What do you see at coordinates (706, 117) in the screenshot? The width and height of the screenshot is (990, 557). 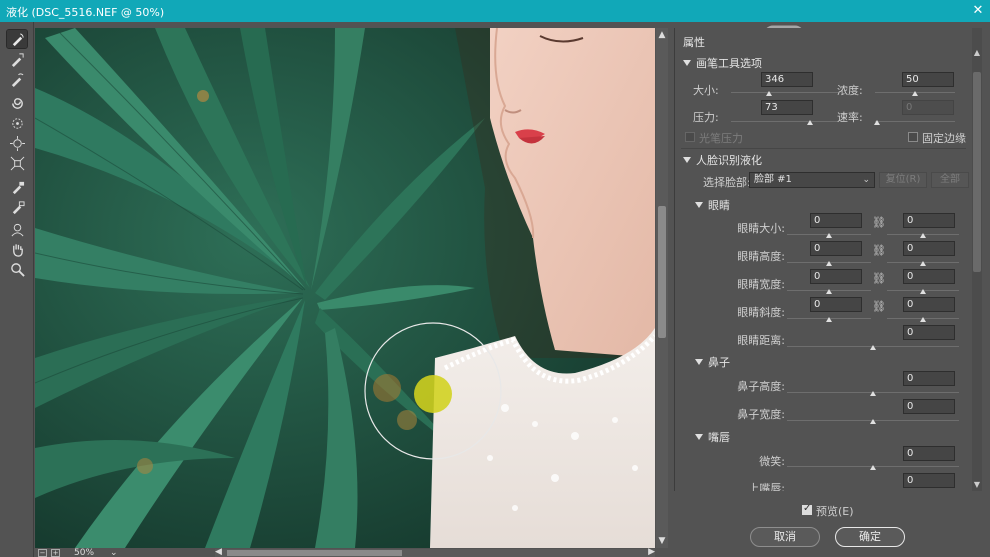 I see `pressure-label: 压力:` at bounding box center [706, 117].